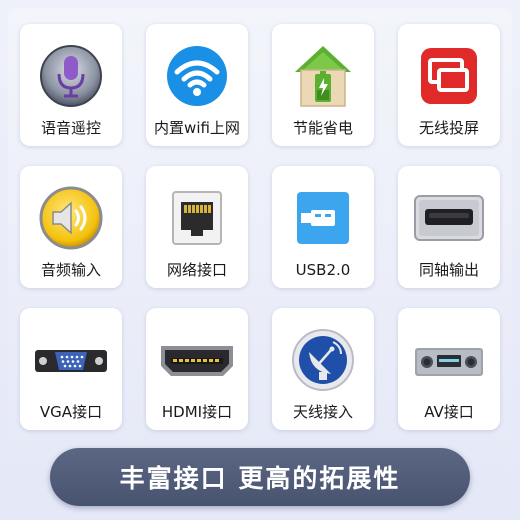 Image resolution: width=520 pixels, height=520 pixels. What do you see at coordinates (322, 128) in the screenshot?
I see `feature-label: 节能省电` at bounding box center [322, 128].